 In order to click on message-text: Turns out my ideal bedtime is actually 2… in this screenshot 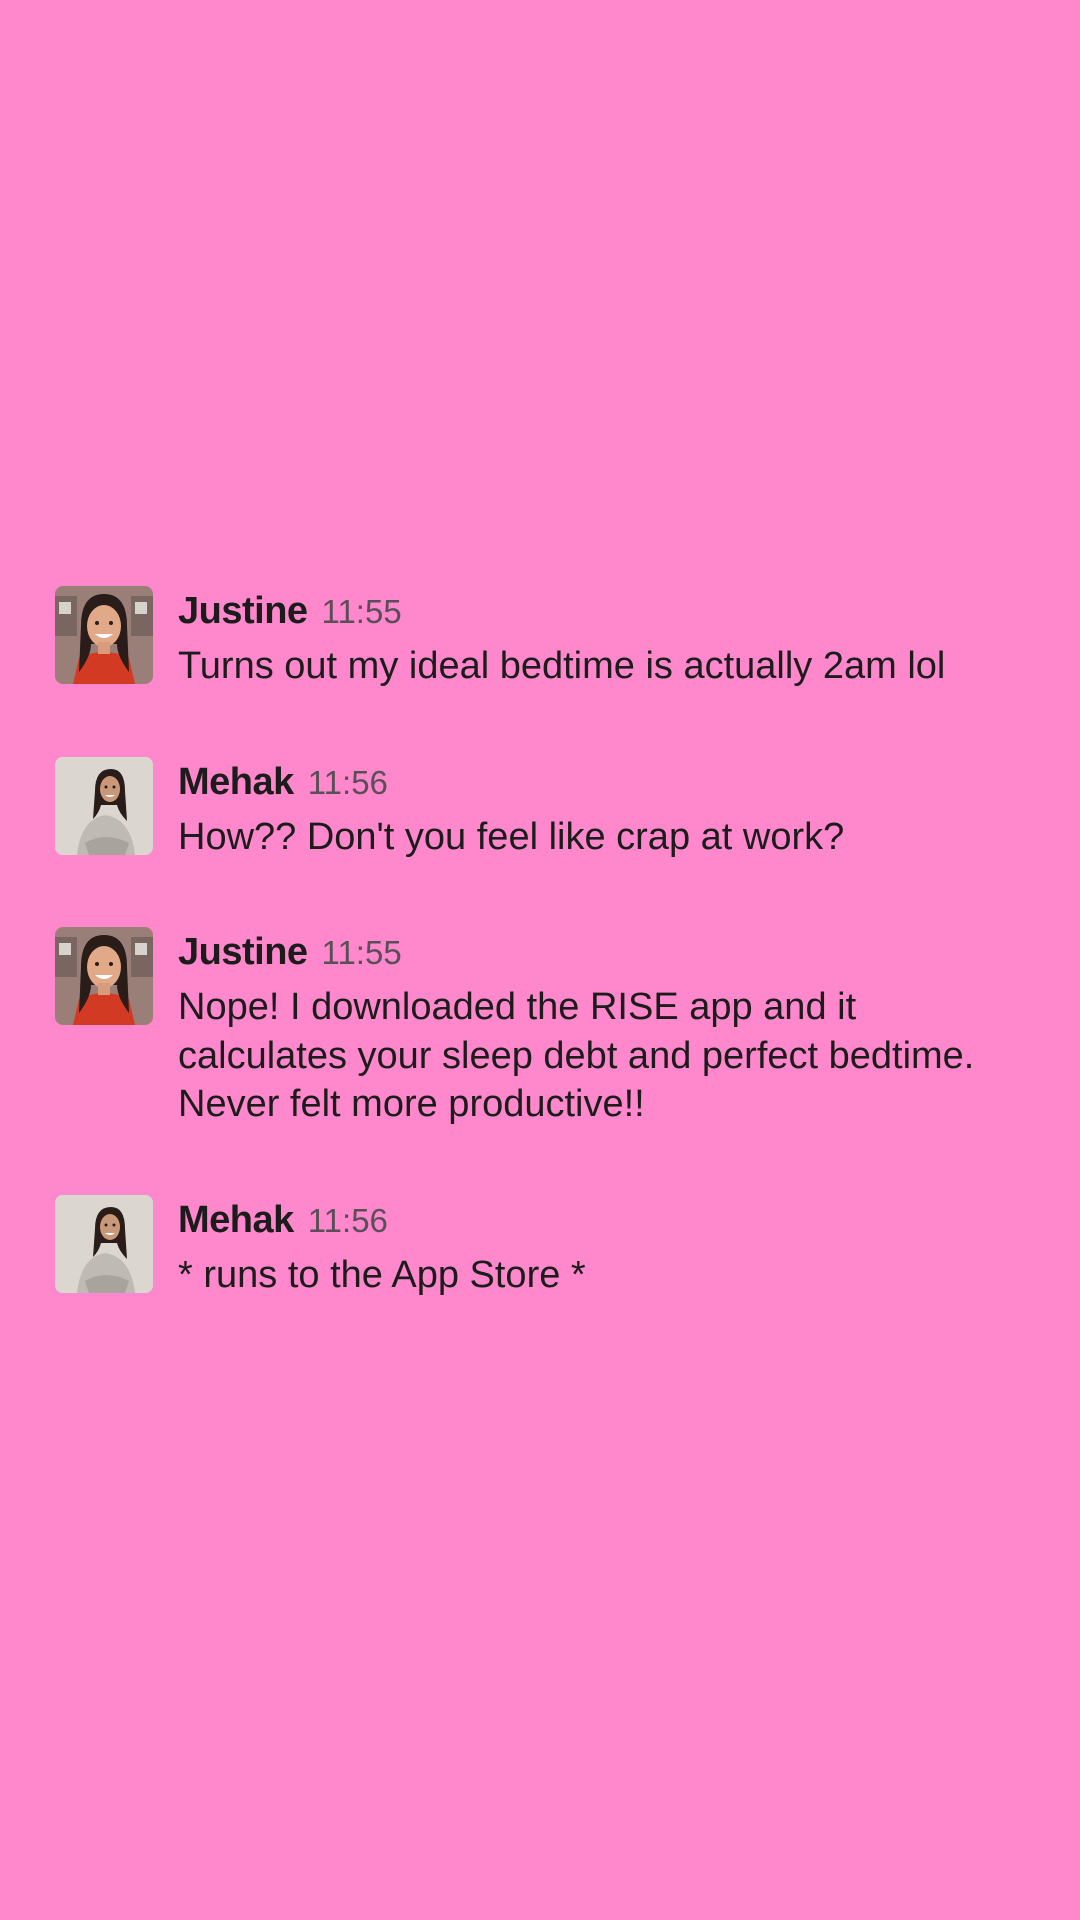, I will do `click(562, 666)`.